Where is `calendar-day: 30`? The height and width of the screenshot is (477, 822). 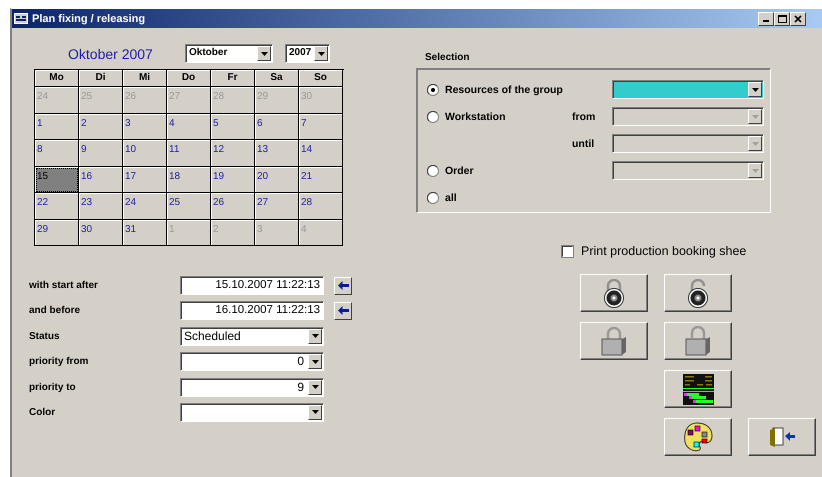 calendar-day: 30 is located at coordinates (101, 233).